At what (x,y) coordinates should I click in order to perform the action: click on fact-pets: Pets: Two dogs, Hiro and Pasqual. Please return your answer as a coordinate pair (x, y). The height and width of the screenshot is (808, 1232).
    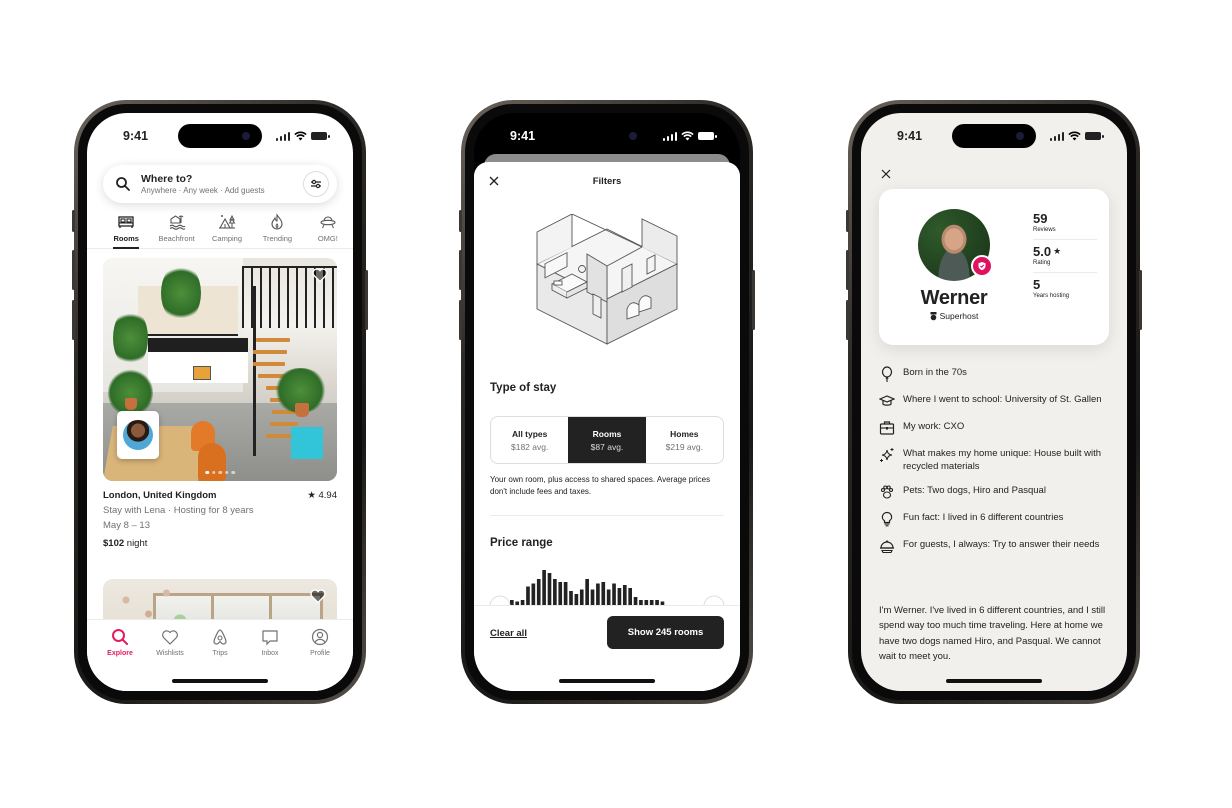
    Looking at the image, I should click on (994, 492).